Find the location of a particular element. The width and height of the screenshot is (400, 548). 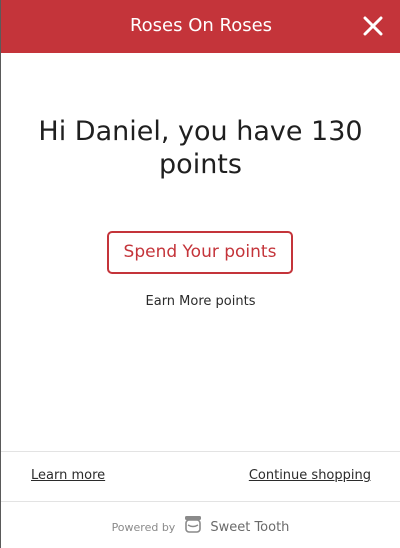

powered-by-bar: Powered by Sweet Tooth is located at coordinates (200, 526).